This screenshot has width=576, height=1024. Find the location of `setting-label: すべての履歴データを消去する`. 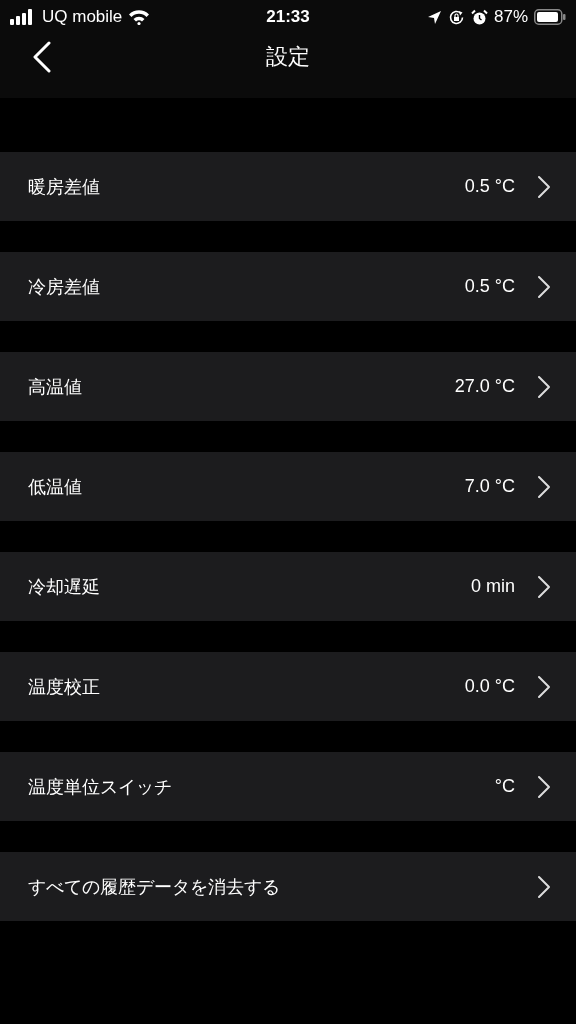

setting-label: すべての履歴データを消去する is located at coordinates (154, 886).